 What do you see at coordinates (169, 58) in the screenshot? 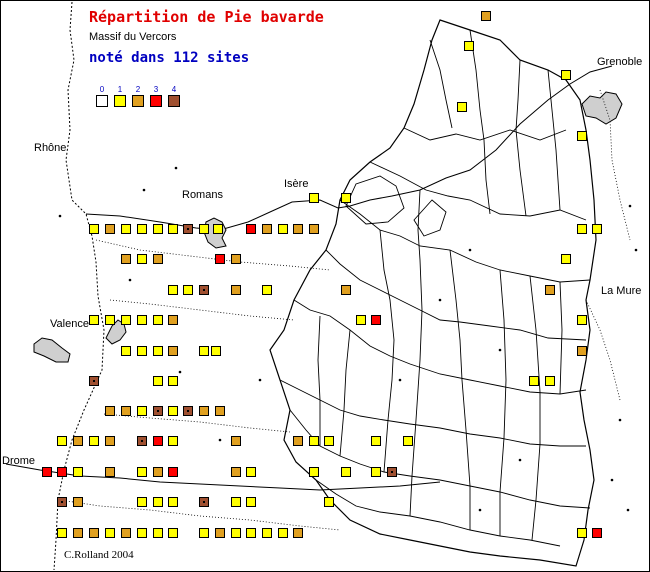
I see `site-count-text: noté dans 112 sites` at bounding box center [169, 58].